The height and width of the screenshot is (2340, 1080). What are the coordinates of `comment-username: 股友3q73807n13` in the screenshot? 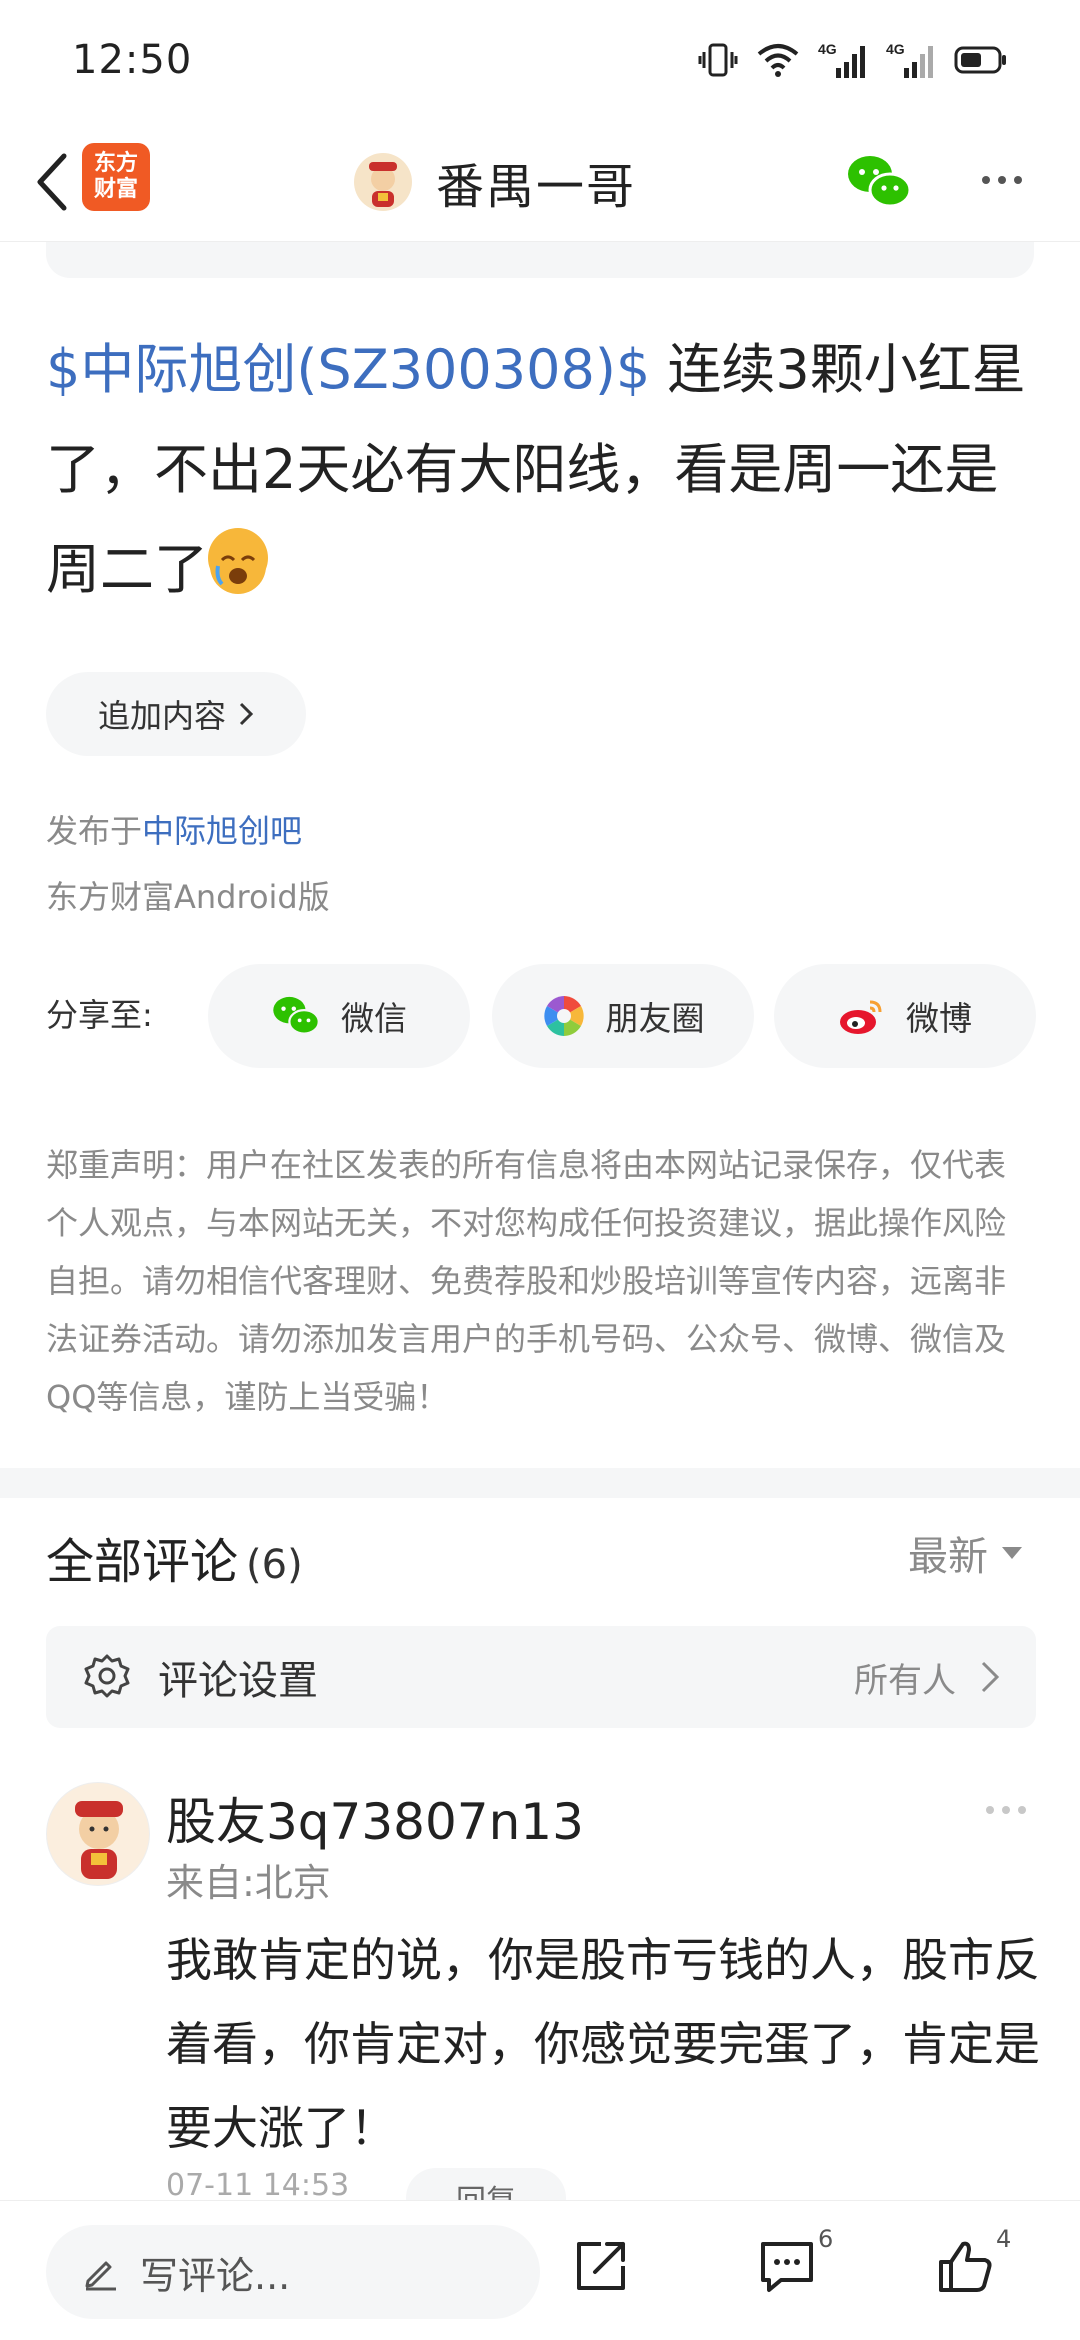 It's located at (375, 1818).